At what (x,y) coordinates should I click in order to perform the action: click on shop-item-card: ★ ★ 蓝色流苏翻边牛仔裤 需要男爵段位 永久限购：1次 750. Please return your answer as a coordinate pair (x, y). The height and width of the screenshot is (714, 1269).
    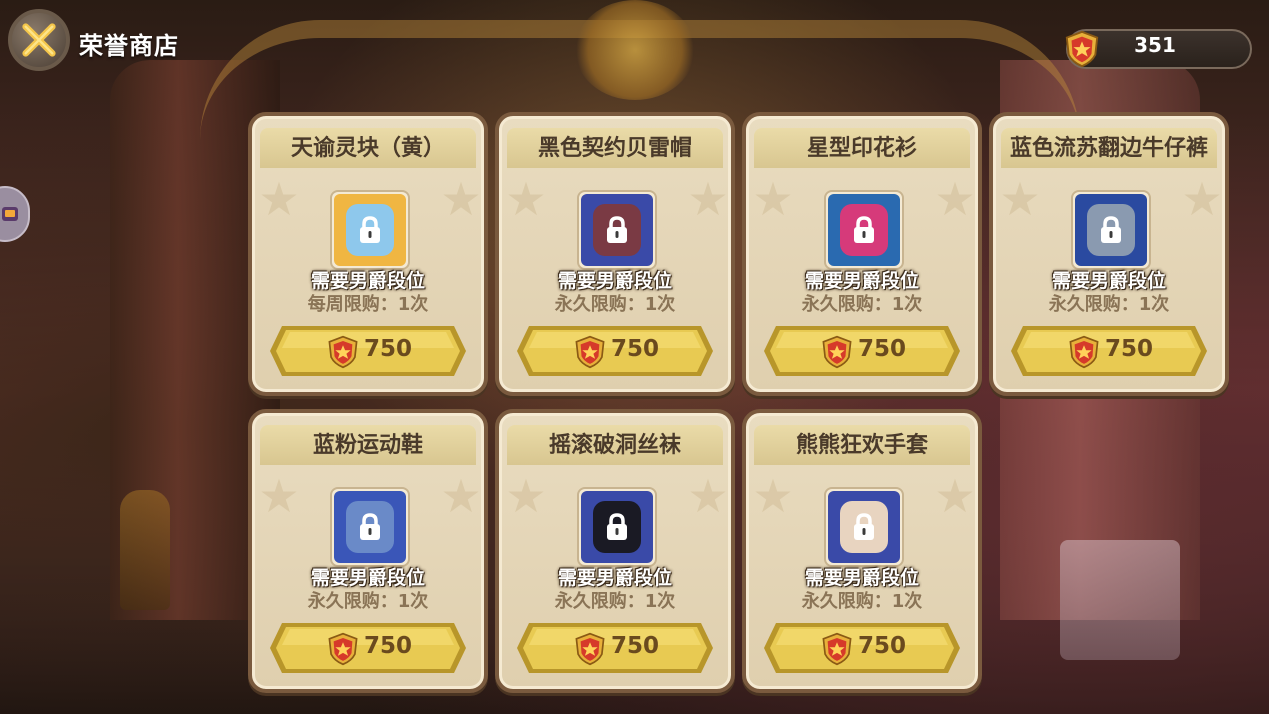
    Looking at the image, I should click on (1109, 254).